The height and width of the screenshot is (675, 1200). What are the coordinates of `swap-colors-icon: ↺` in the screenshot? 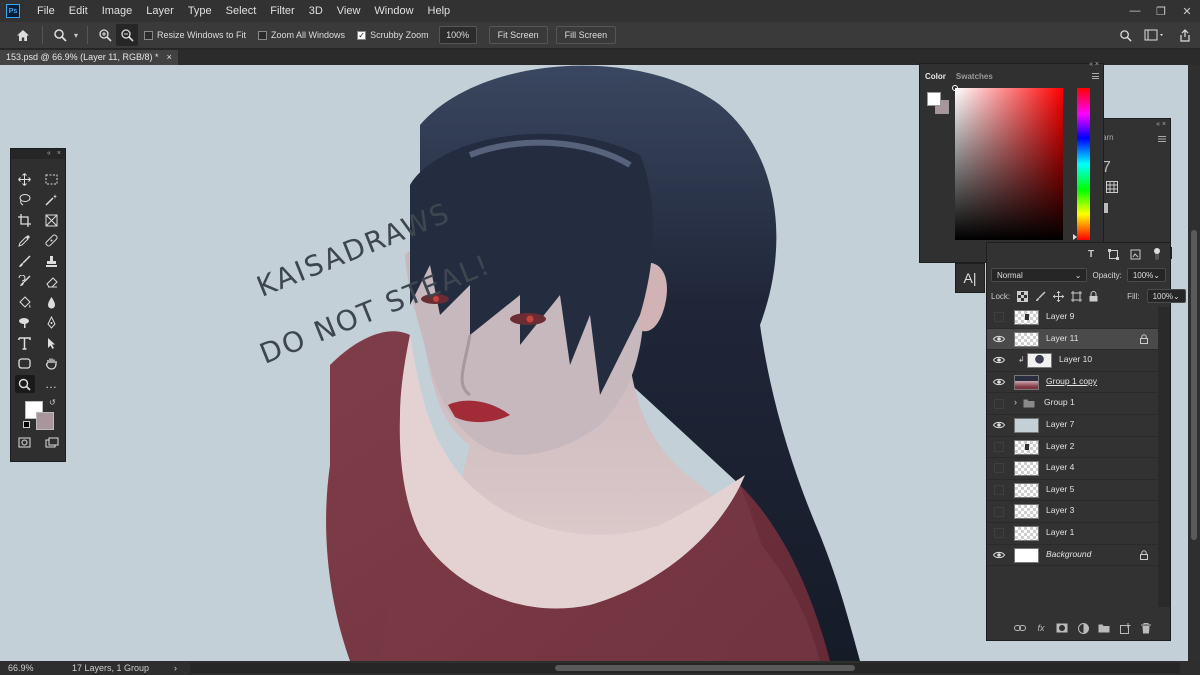 It's located at (52, 402).